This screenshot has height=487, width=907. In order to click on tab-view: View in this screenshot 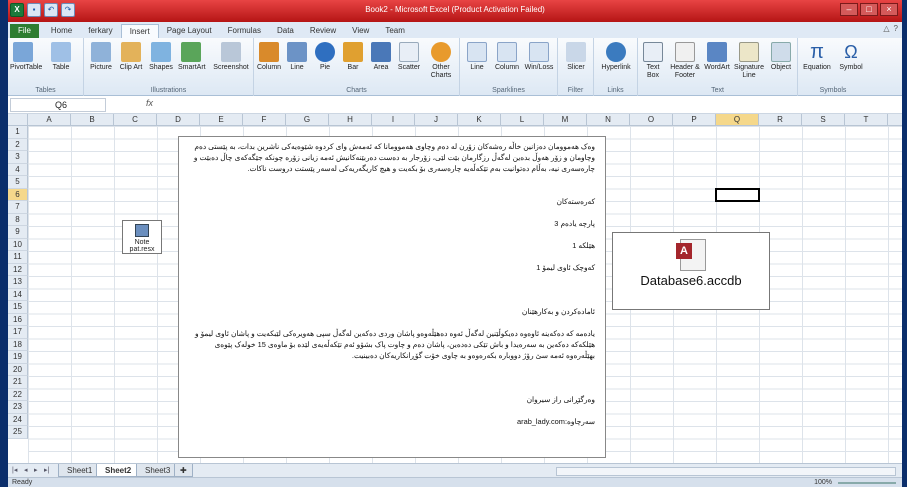, I will do `click(360, 31)`.